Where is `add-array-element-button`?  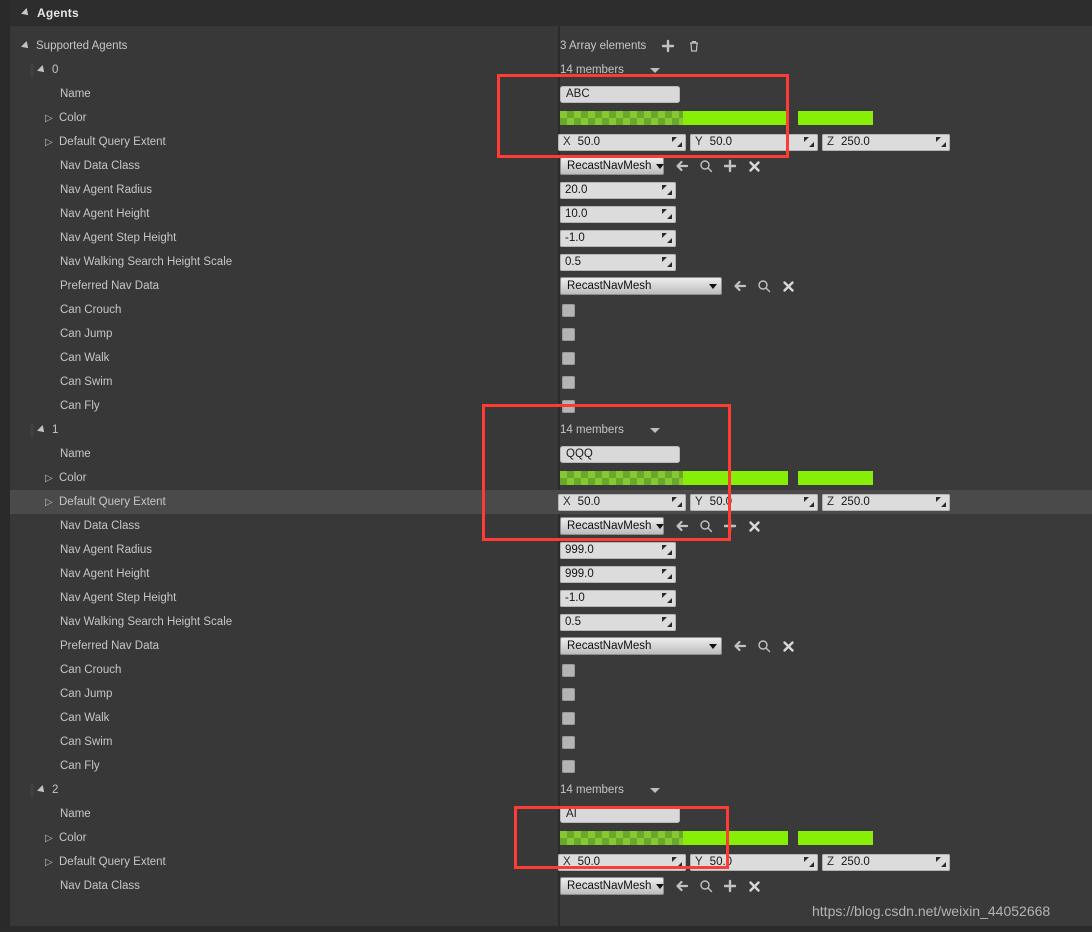 add-array-element-button is located at coordinates (668, 46).